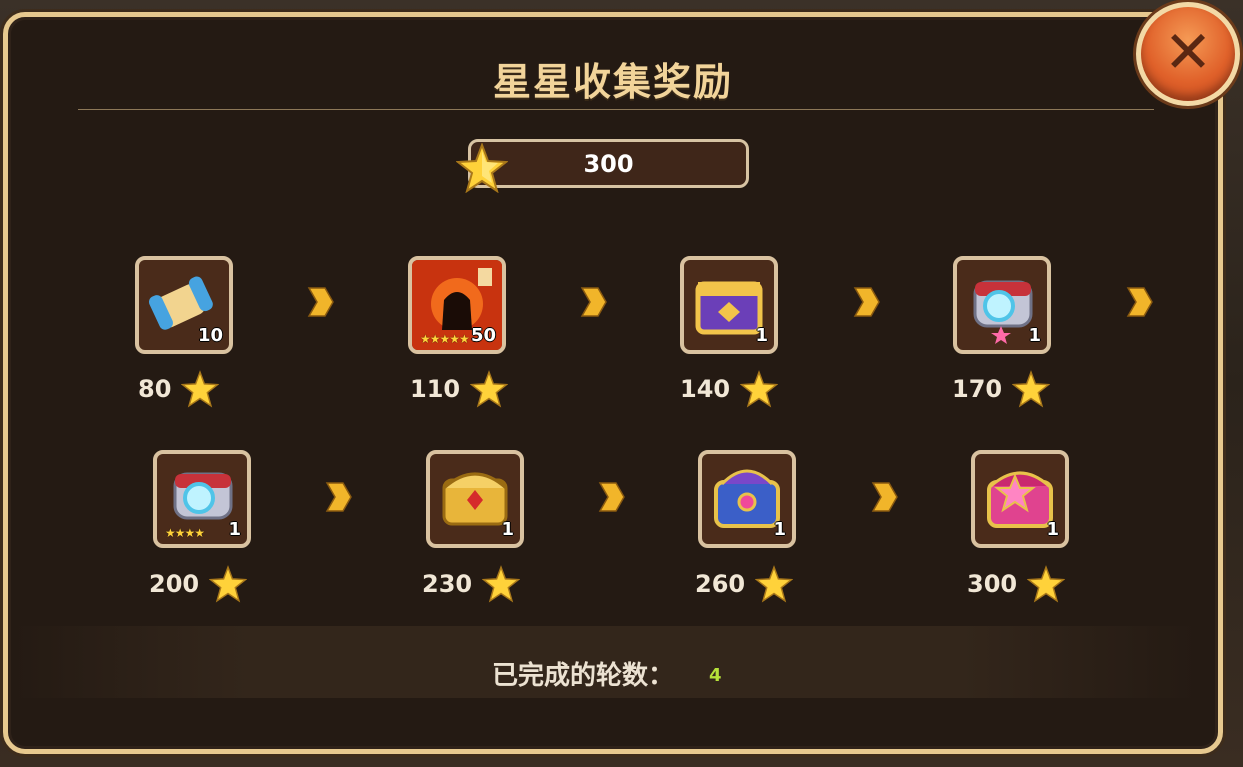  What do you see at coordinates (155, 389) in the screenshot?
I see `cost-value: 80` at bounding box center [155, 389].